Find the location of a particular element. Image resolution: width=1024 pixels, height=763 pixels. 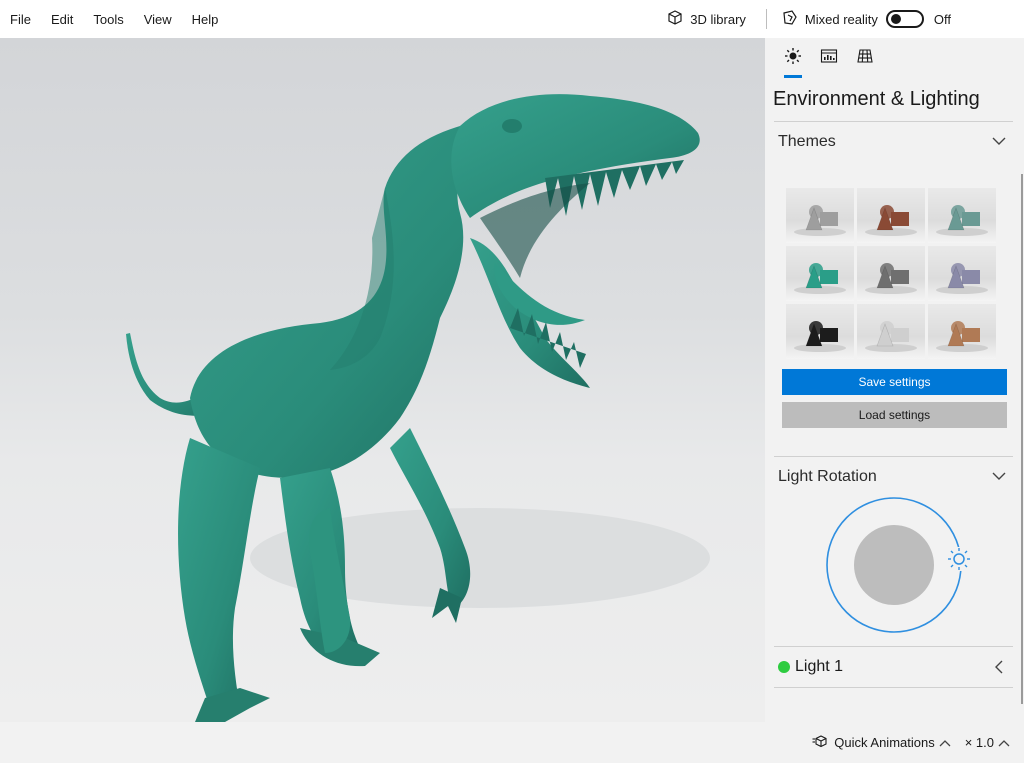

mixed-reality-state: Off is located at coordinates (942, 19).